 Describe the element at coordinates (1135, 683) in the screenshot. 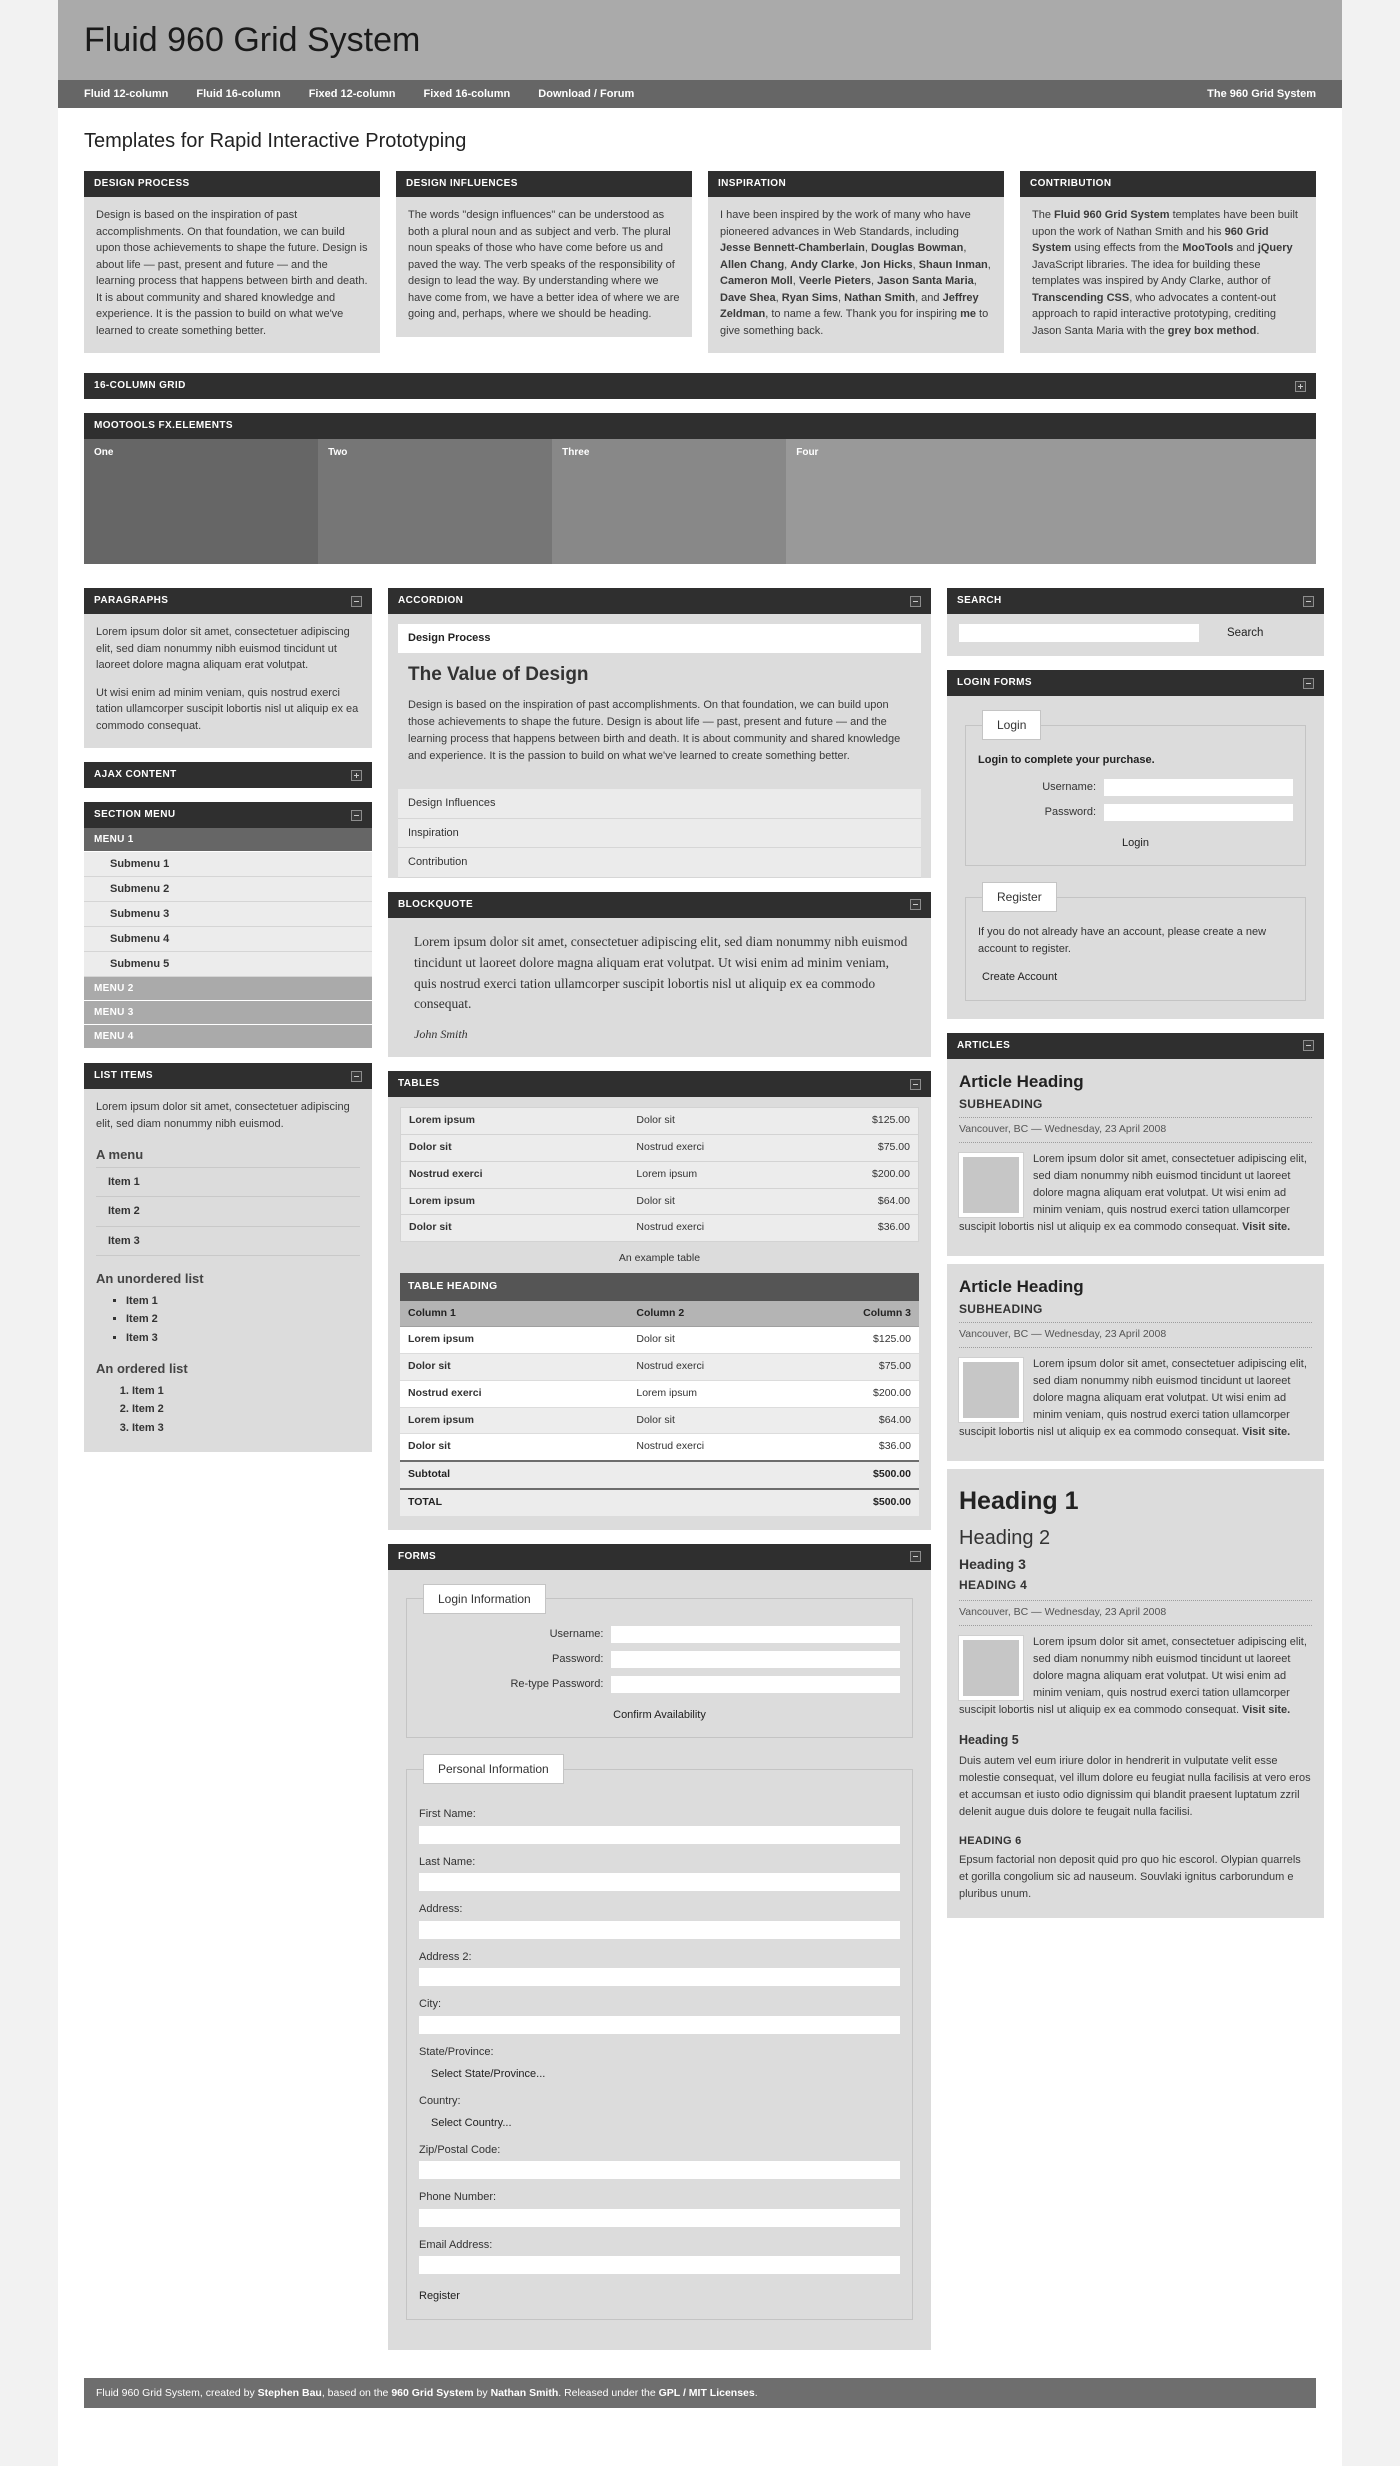

I see `box-header: LOGIN FORMS` at that location.